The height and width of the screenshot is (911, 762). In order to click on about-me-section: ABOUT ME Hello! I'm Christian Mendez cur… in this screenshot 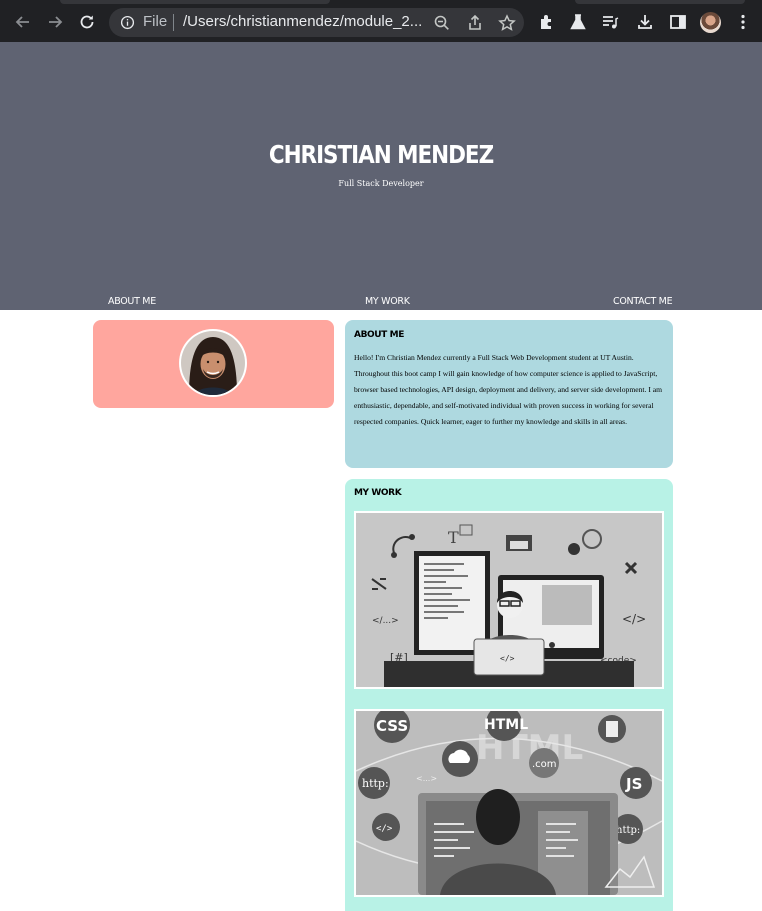, I will do `click(509, 394)`.